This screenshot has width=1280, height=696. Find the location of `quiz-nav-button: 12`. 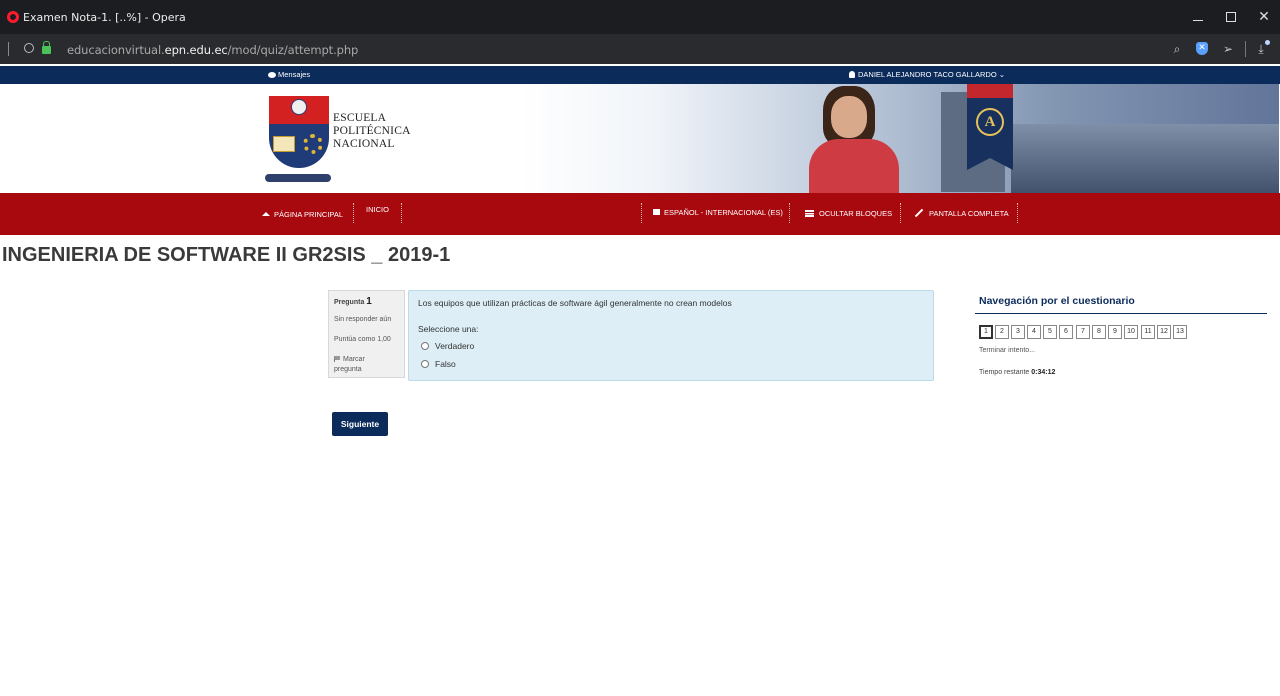

quiz-nav-button: 12 is located at coordinates (1164, 332).